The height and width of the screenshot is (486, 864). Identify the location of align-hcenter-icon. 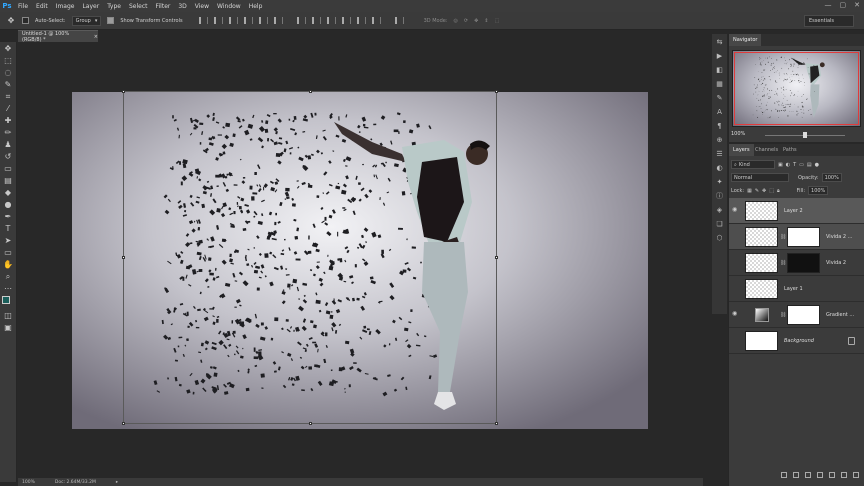
(263, 20).